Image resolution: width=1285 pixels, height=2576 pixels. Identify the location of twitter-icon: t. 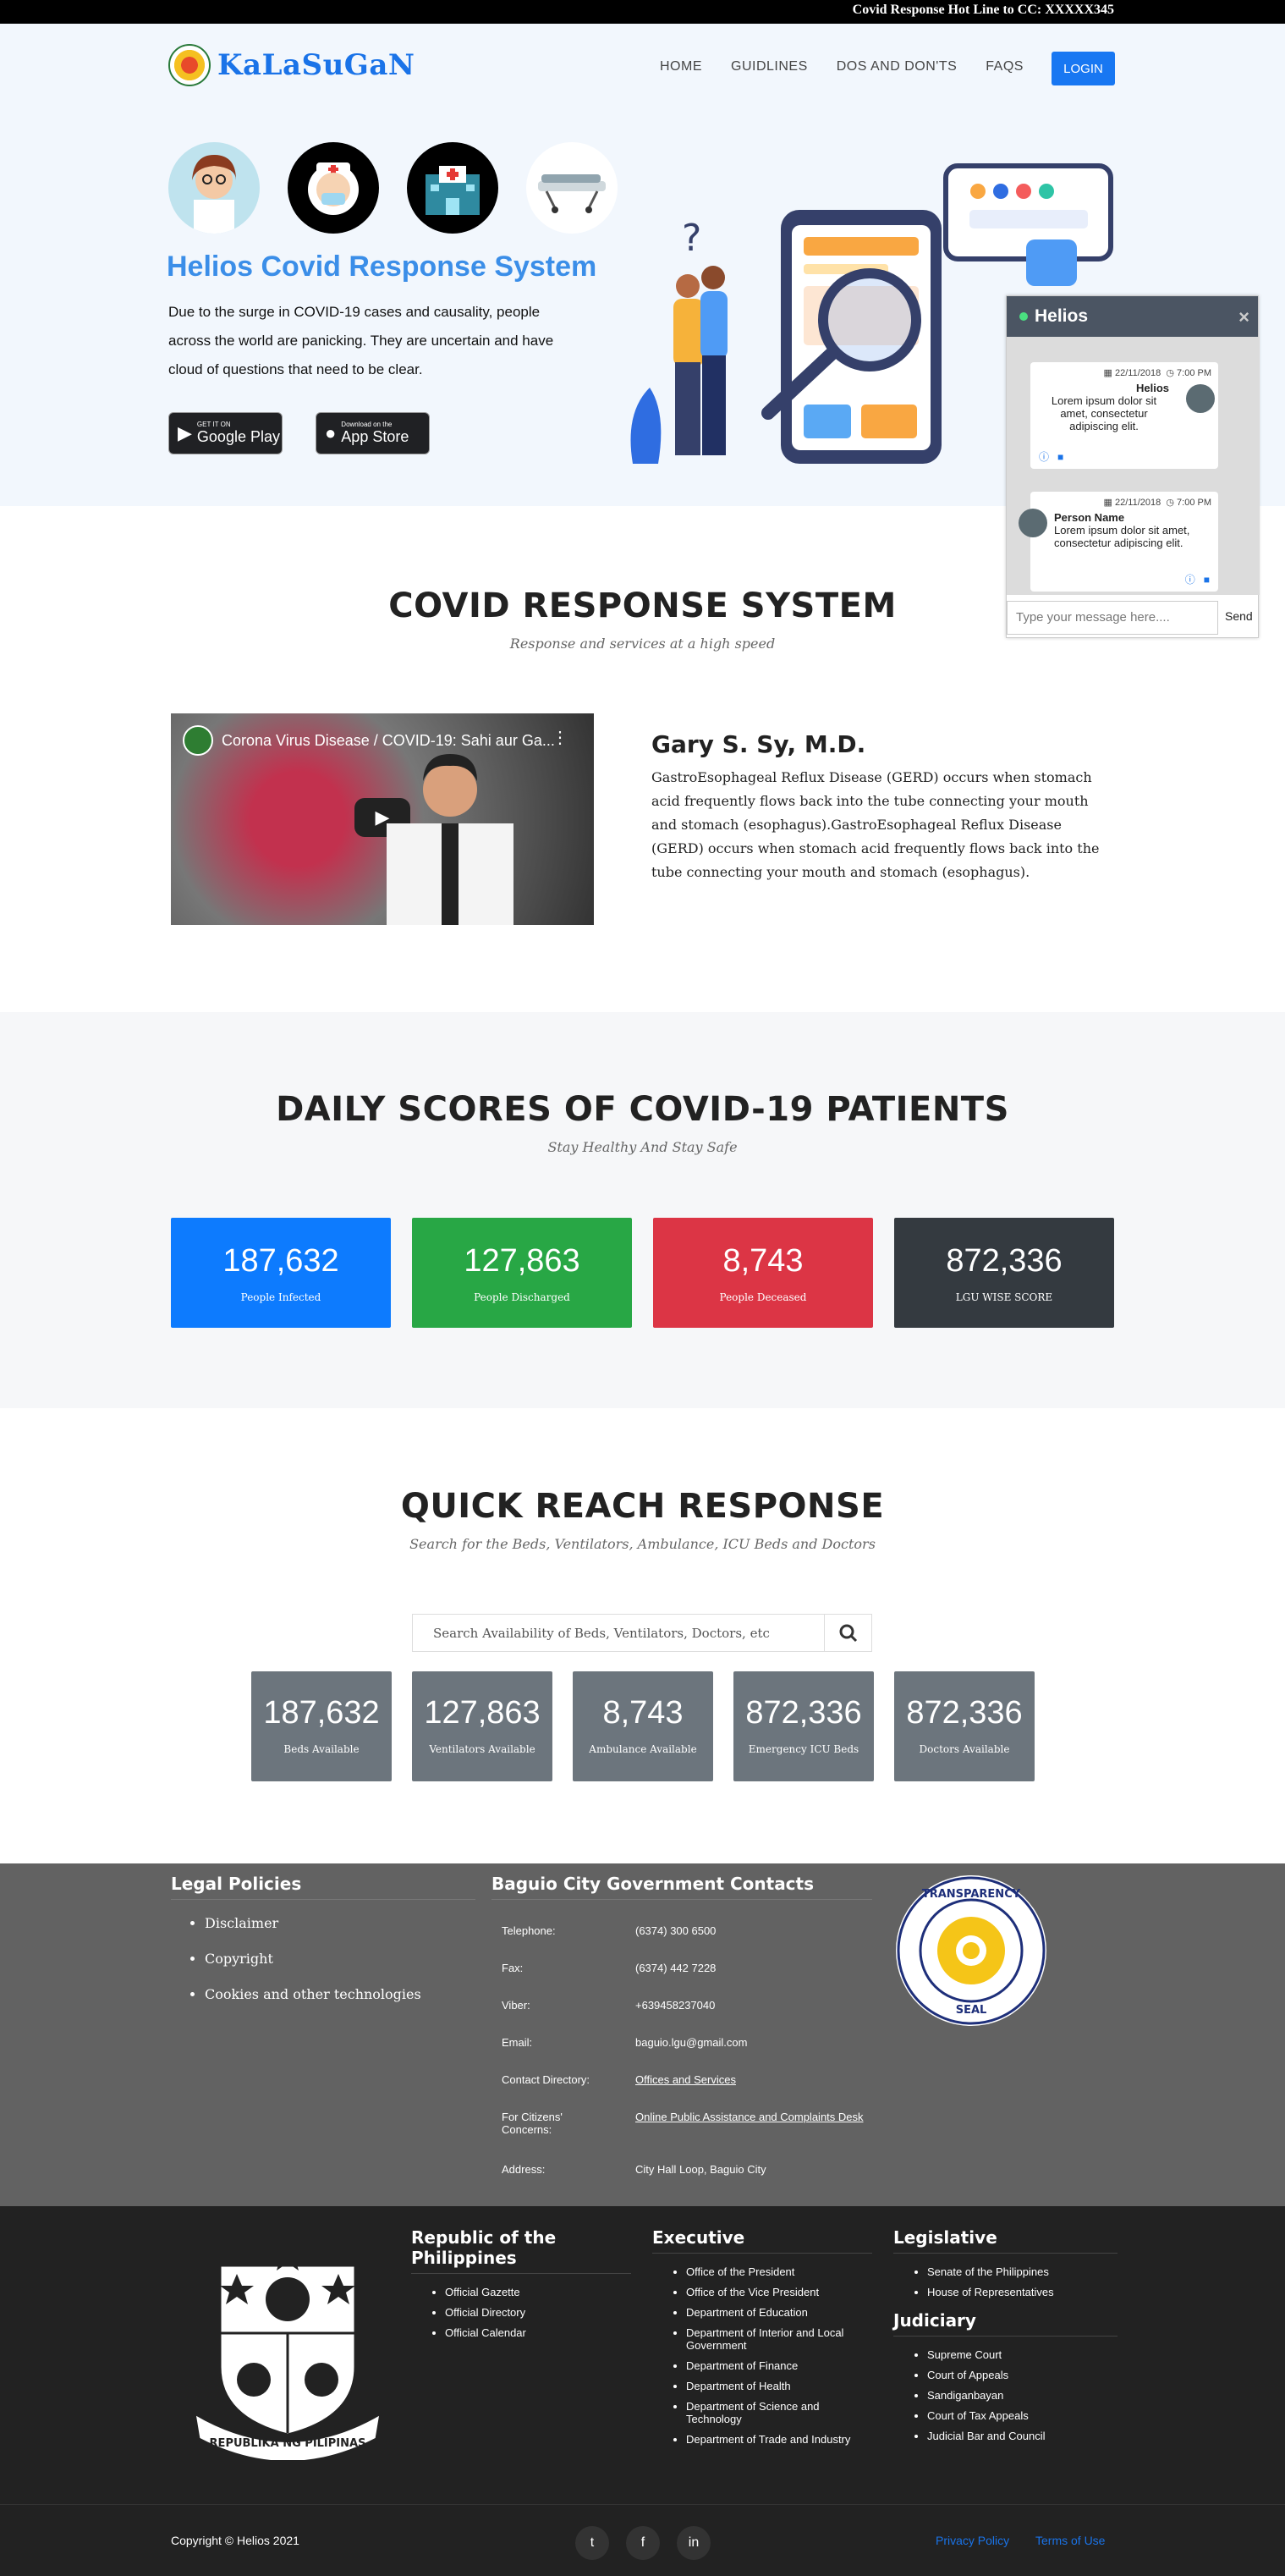
(592, 2543).